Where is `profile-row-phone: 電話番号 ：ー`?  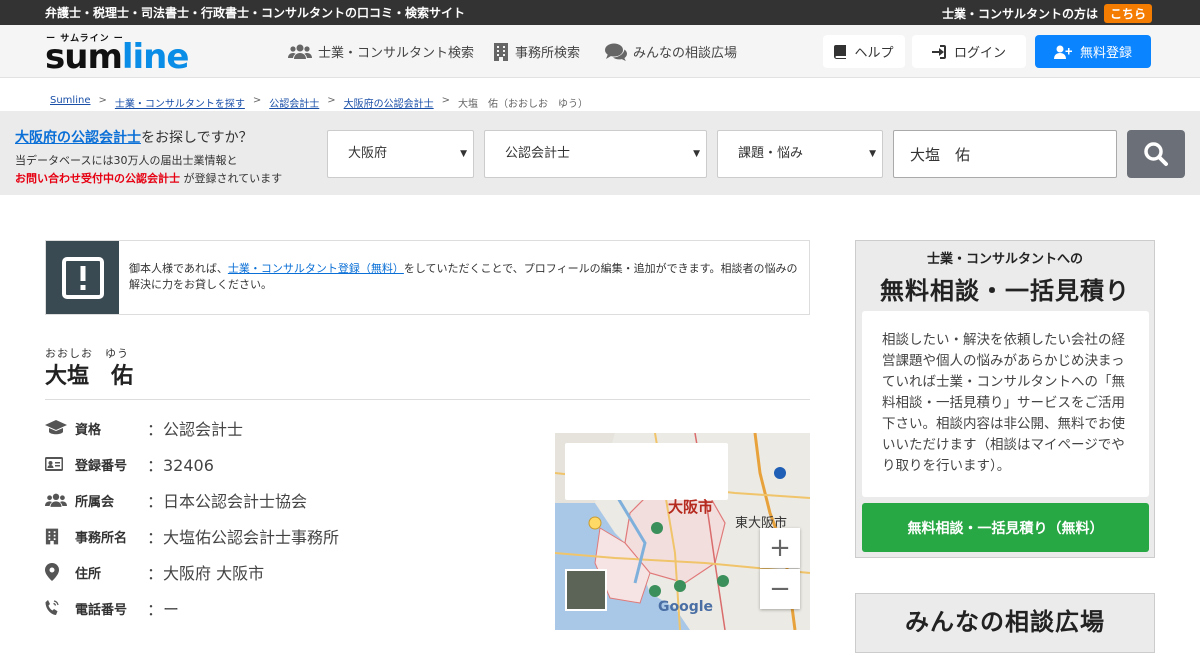 profile-row-phone: 電話番号 ：ー is located at coordinates (285, 608).